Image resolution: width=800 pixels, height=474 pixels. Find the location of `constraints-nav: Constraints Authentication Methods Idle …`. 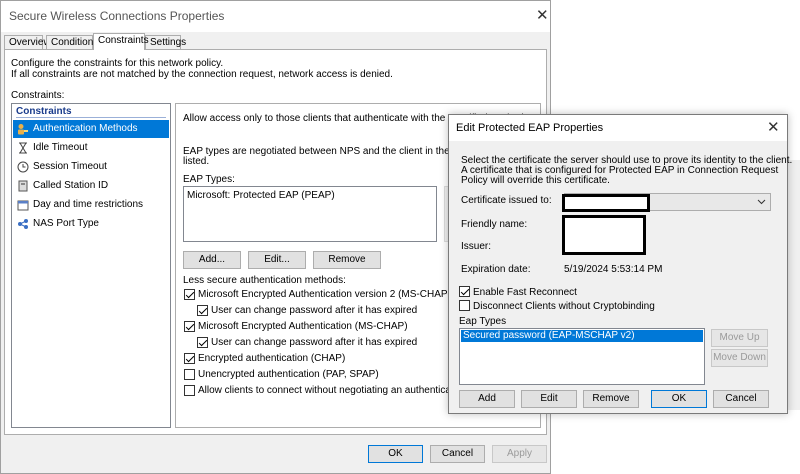

constraints-nav: Constraints Authentication Methods Idle … is located at coordinates (91, 265).